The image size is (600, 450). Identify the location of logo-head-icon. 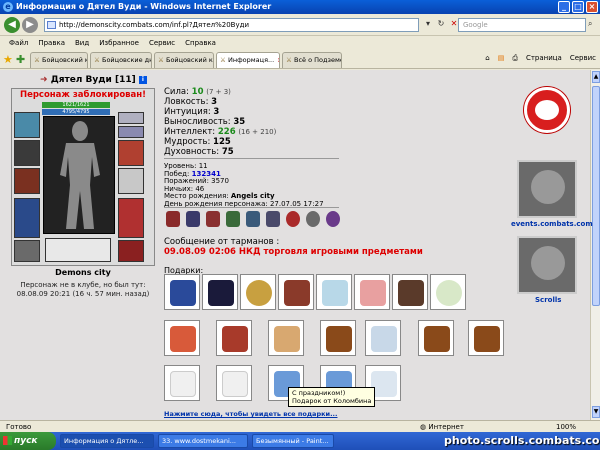
(547, 110).